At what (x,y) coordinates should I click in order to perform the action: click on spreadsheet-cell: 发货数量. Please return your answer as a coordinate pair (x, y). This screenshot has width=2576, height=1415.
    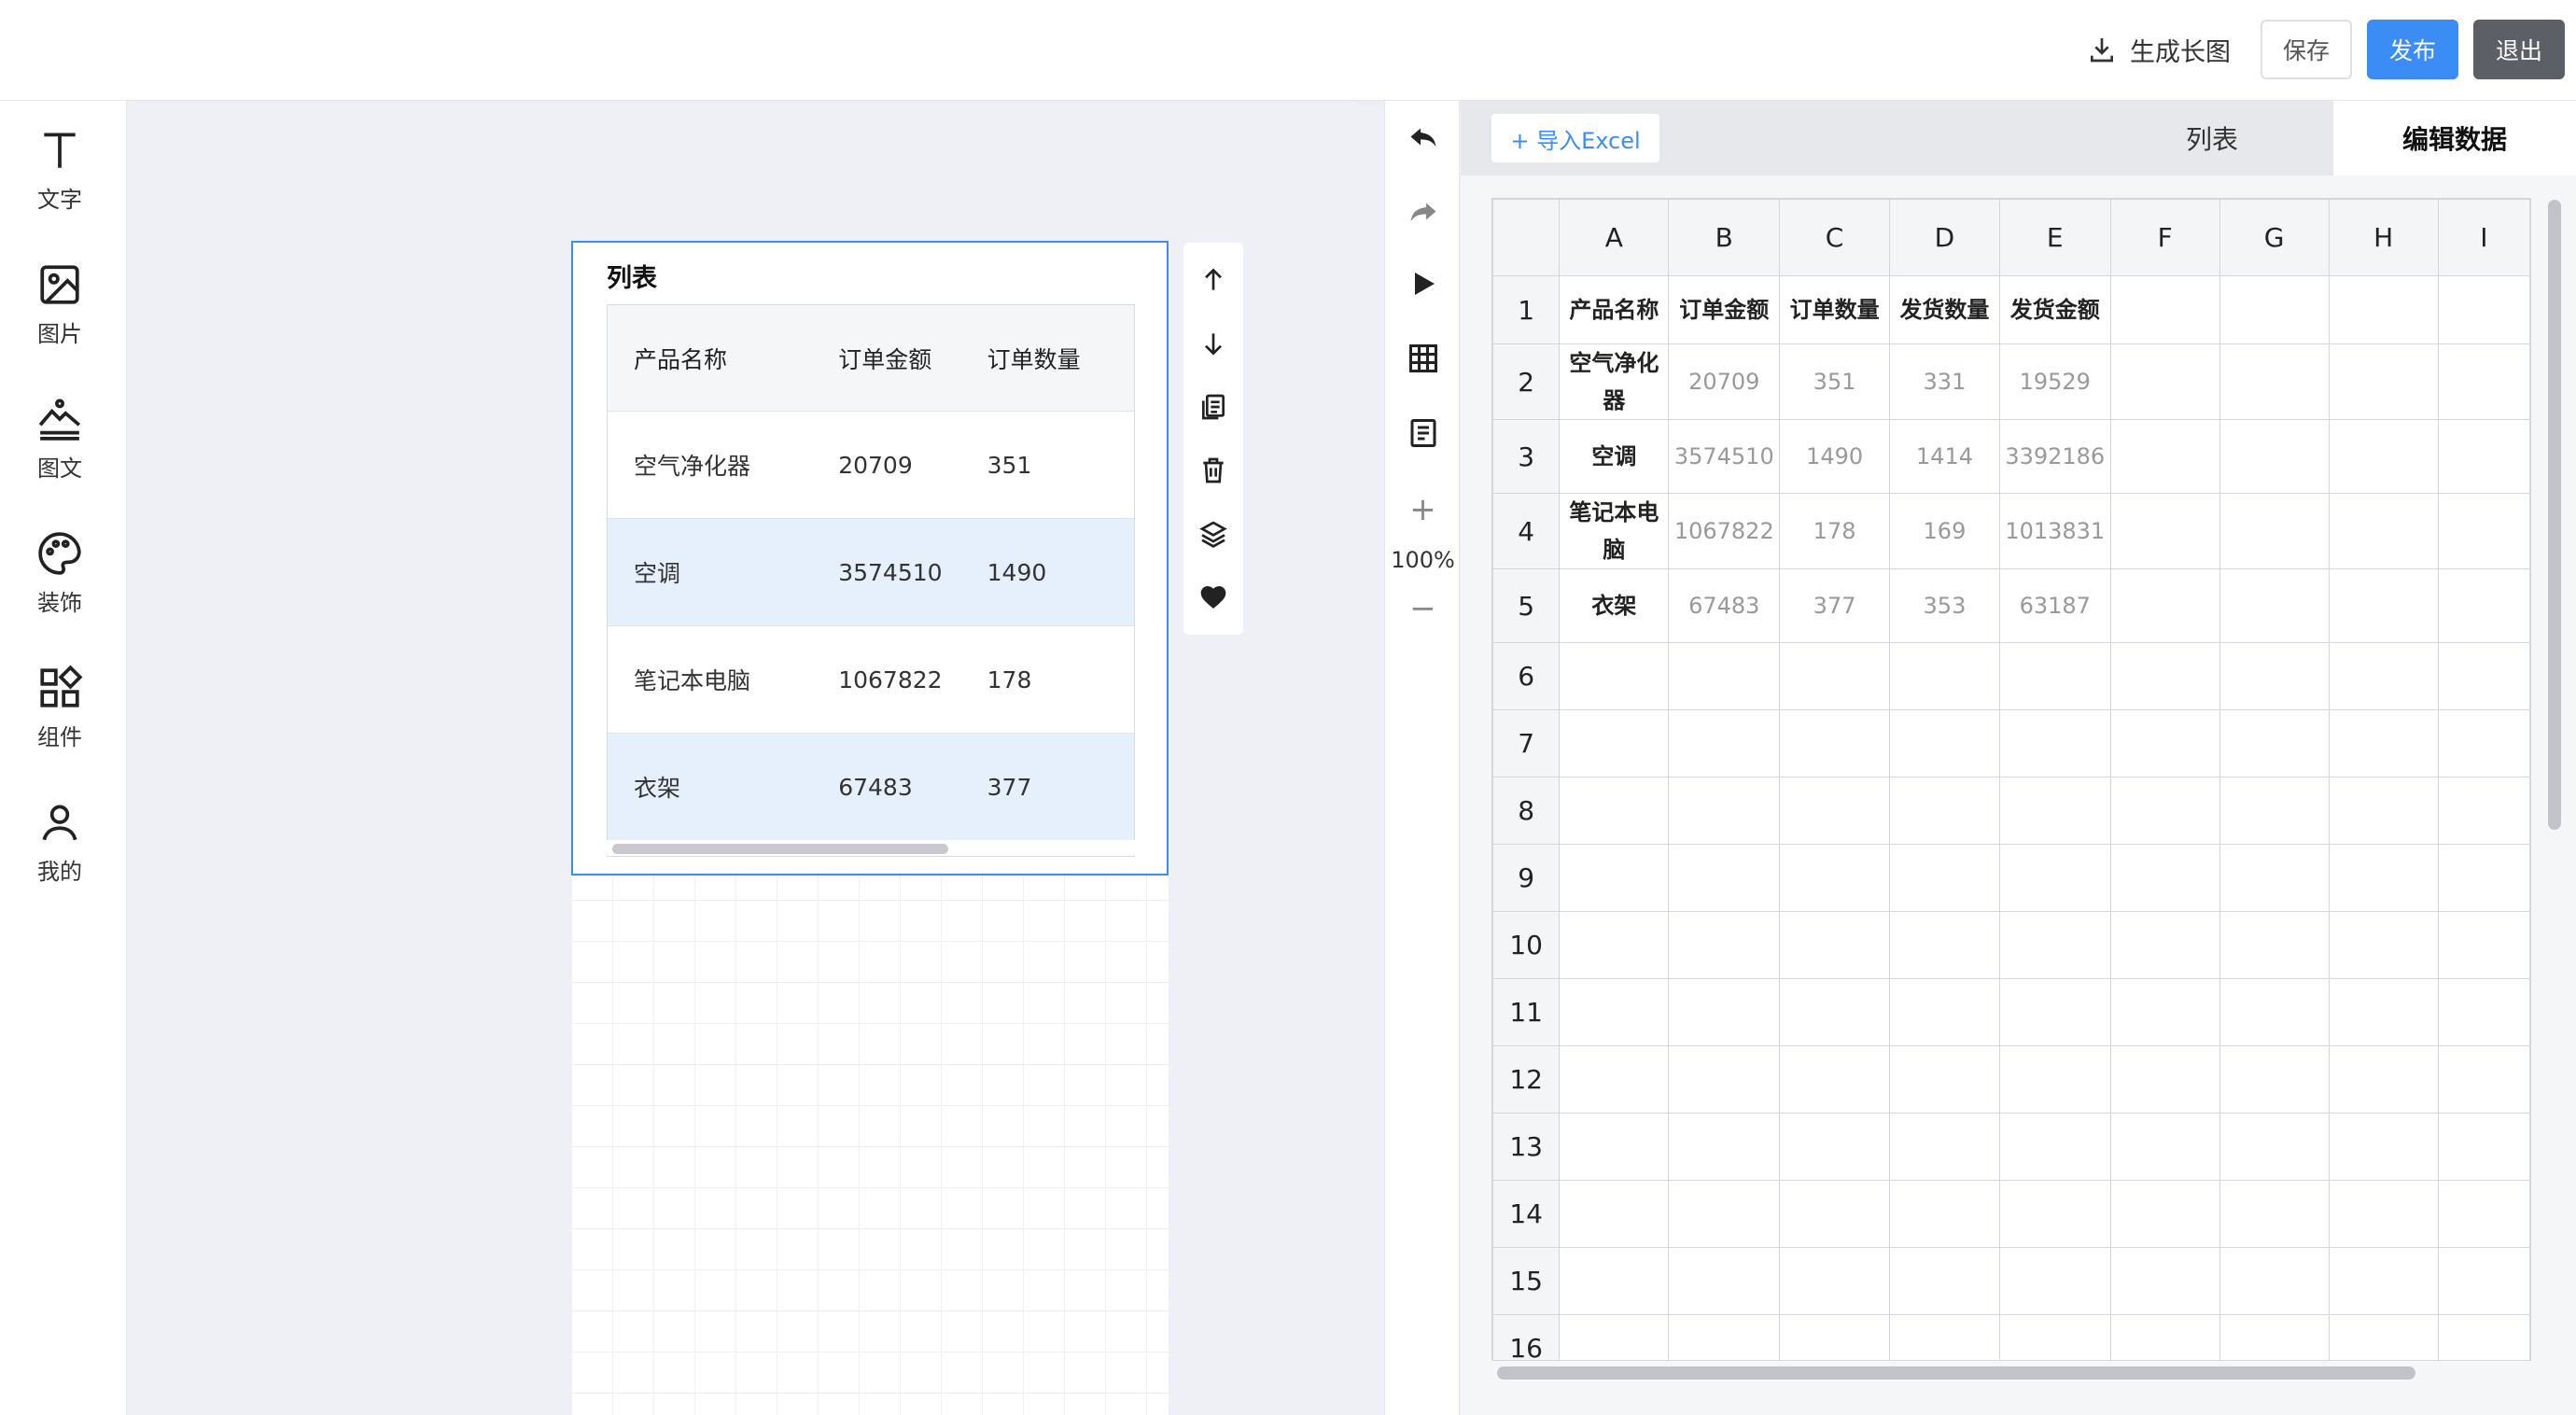
    Looking at the image, I should click on (1944, 309).